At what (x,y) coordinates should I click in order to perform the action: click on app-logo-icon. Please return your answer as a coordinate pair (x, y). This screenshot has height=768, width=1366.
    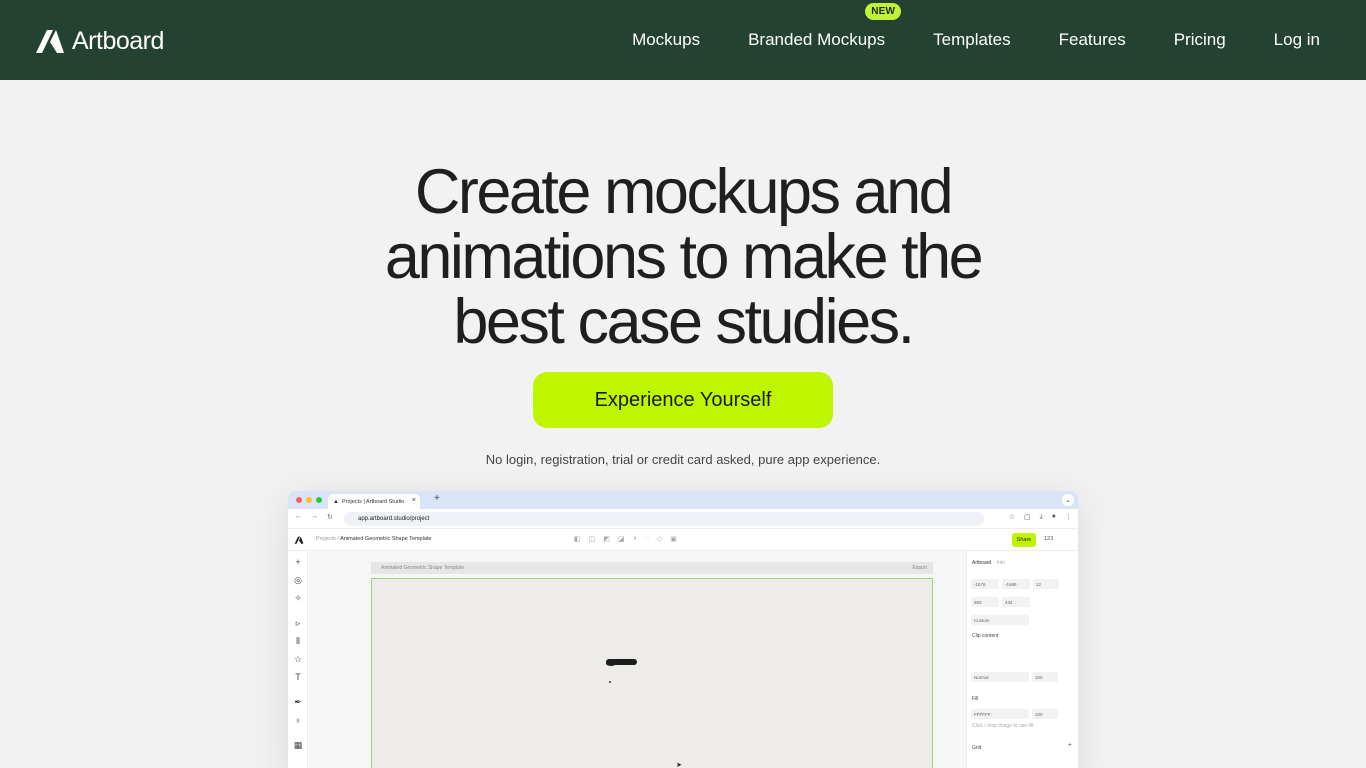
    Looking at the image, I should click on (299, 540).